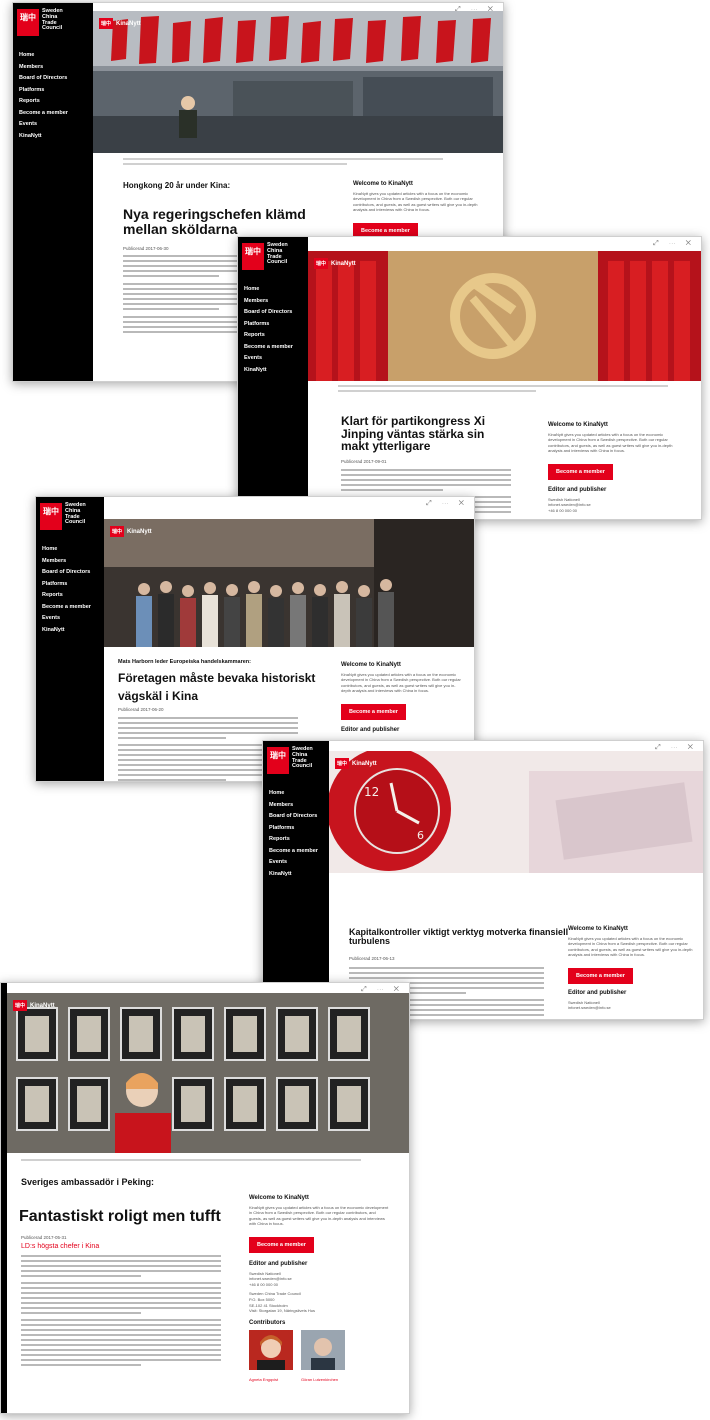  Describe the element at coordinates (60, 1246) in the screenshot. I see `related-link: LD:s högsta chefer i Kina` at that location.